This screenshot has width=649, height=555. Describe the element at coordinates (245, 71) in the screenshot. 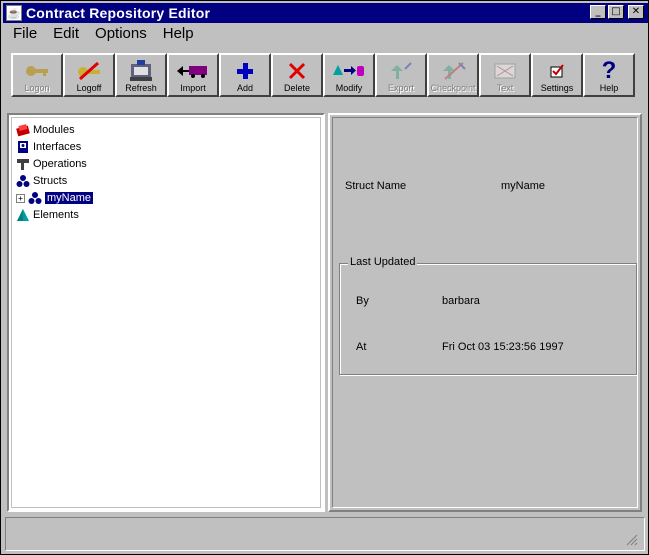

I see `plus-icon` at that location.